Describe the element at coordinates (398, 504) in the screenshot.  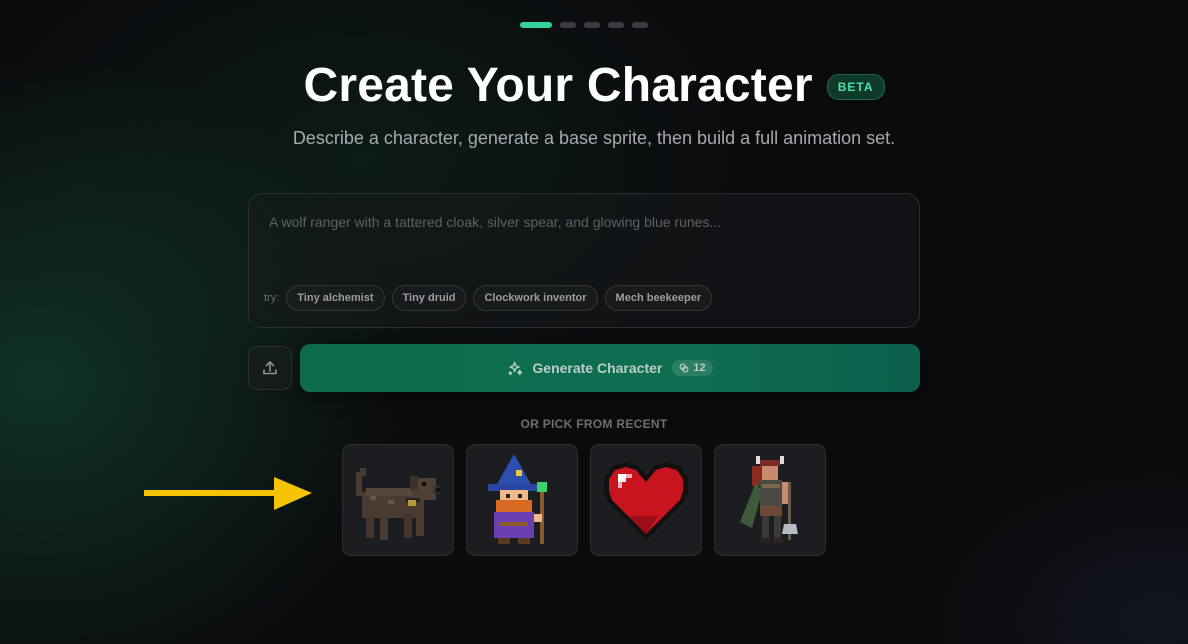
I see `dog-sprite-icon` at that location.